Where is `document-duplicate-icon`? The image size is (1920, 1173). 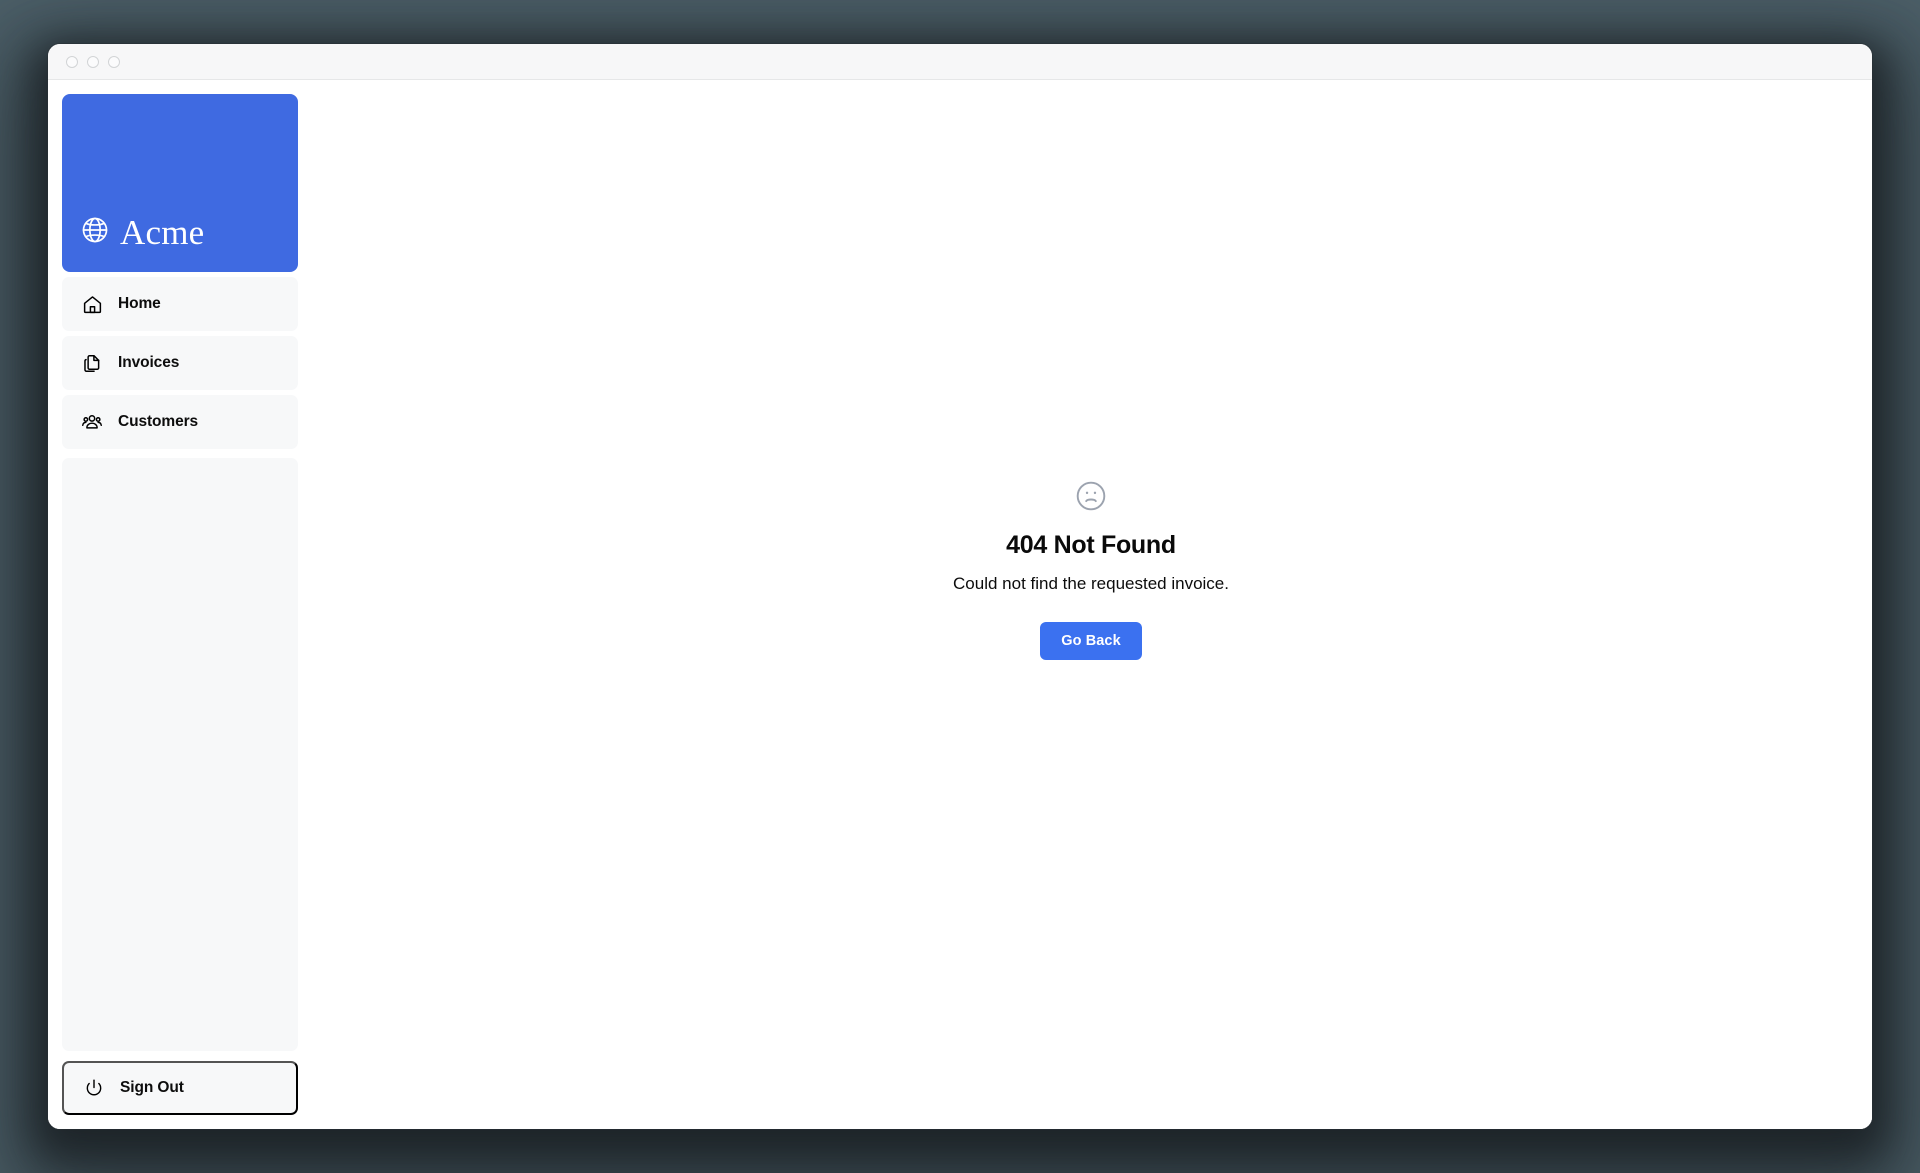 document-duplicate-icon is located at coordinates (92, 363).